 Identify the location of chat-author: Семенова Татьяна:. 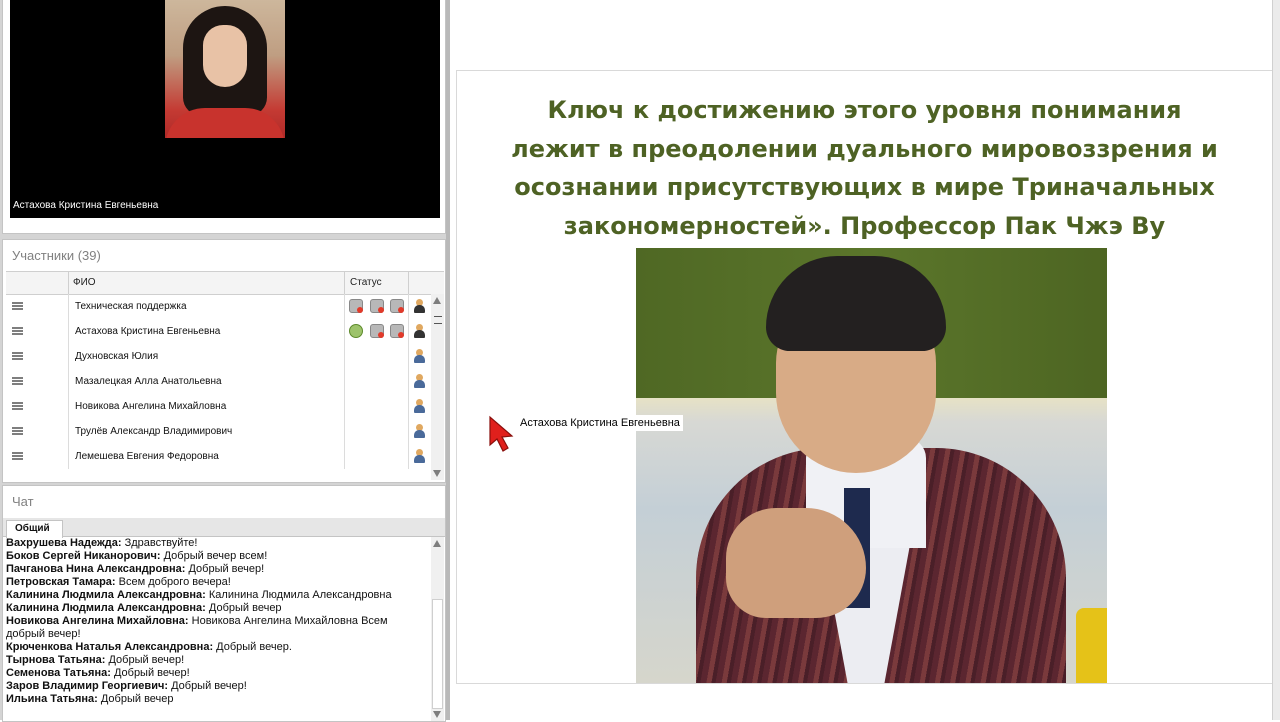
(58, 673).